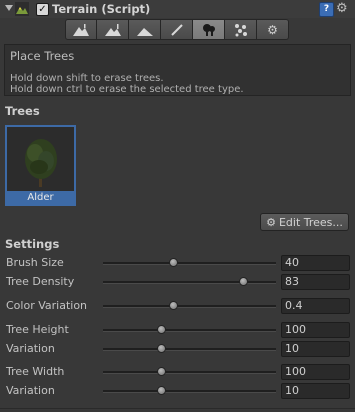  What do you see at coordinates (22, 9) in the screenshot?
I see `terrain-component-icon` at bounding box center [22, 9].